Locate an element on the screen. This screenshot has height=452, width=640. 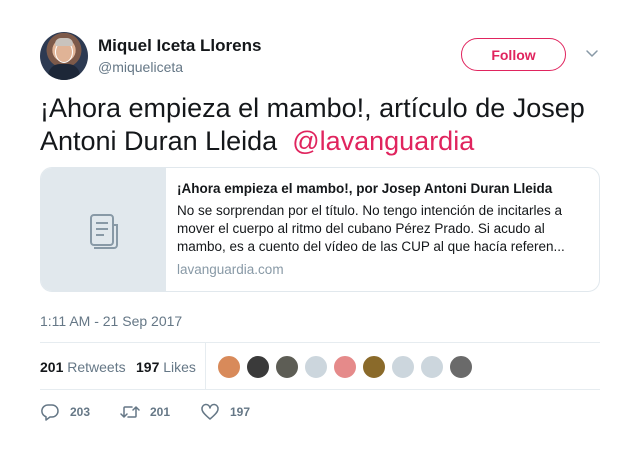
retweets-label: Retweets is located at coordinates (96, 367).